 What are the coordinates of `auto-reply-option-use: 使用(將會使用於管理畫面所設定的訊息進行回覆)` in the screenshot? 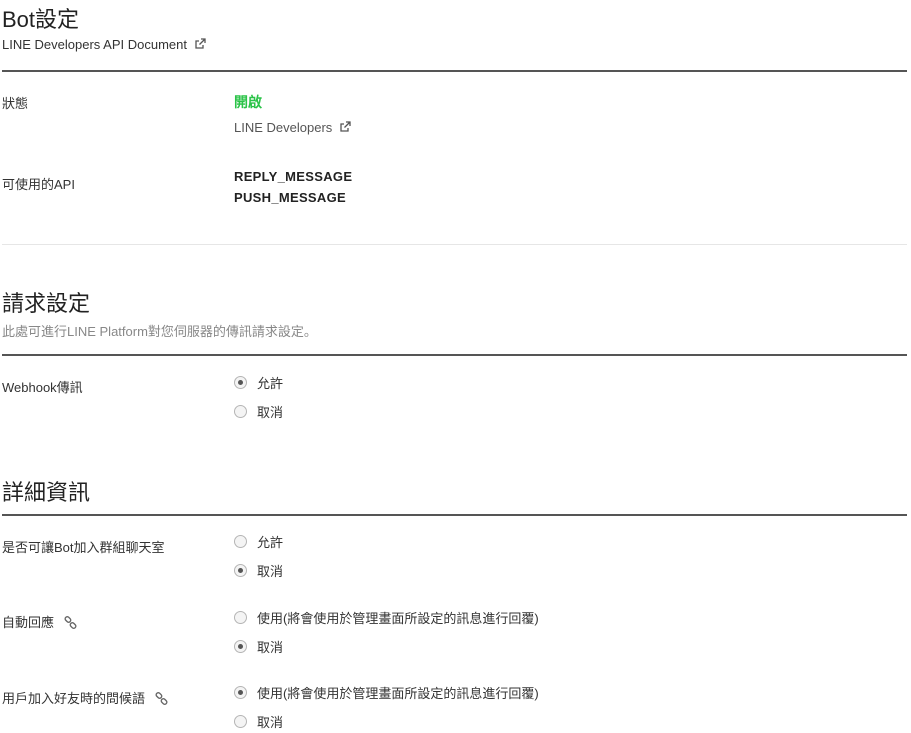 It's located at (386, 617).